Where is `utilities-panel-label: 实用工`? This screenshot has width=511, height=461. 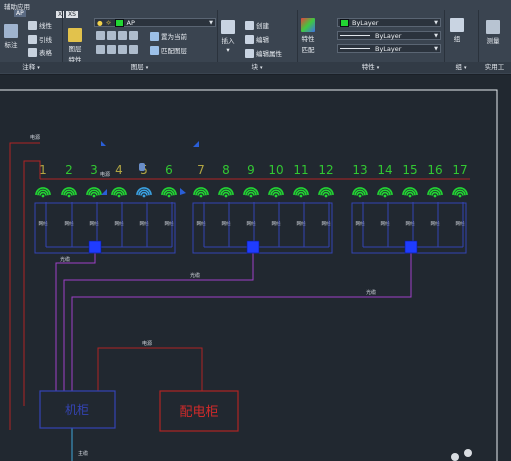
utilities-panel-label: 实用工 is located at coordinates (494, 67).